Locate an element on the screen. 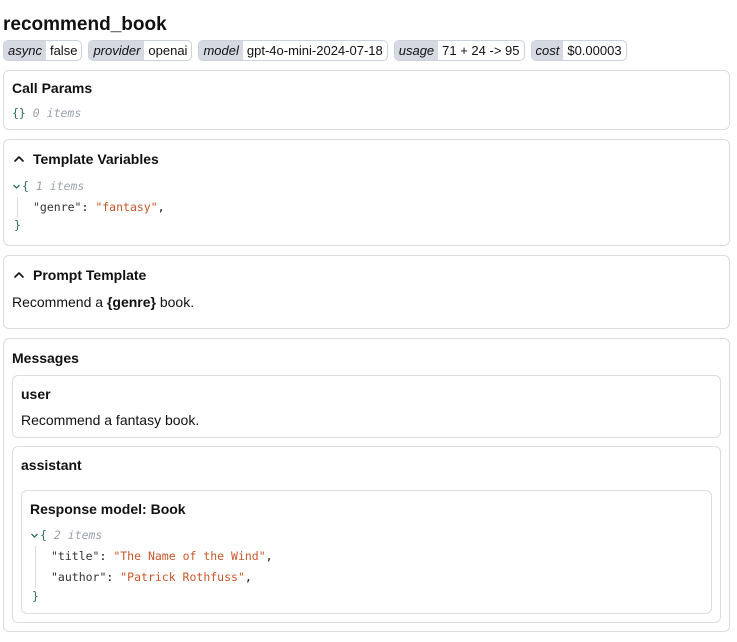 This screenshot has width=737, height=642. call-params-title: Call Params is located at coordinates (52, 88).